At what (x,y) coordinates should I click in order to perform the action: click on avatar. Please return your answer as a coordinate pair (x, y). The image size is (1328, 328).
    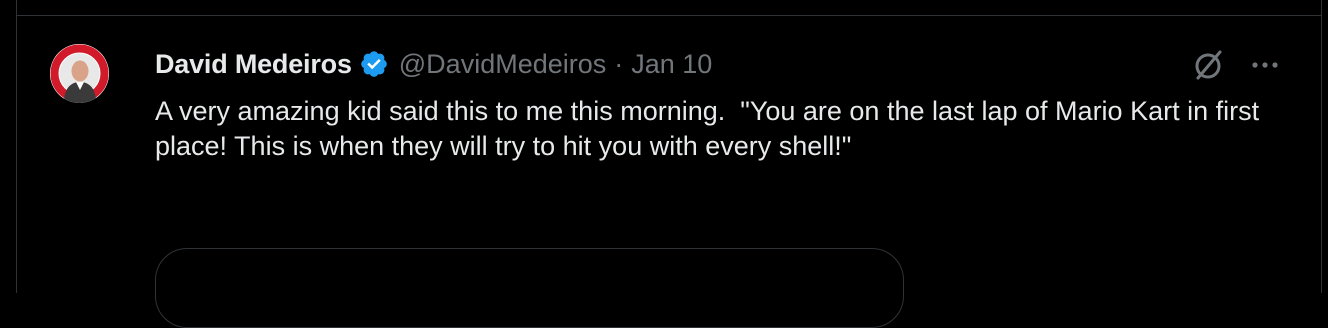
    Looking at the image, I should click on (79, 73).